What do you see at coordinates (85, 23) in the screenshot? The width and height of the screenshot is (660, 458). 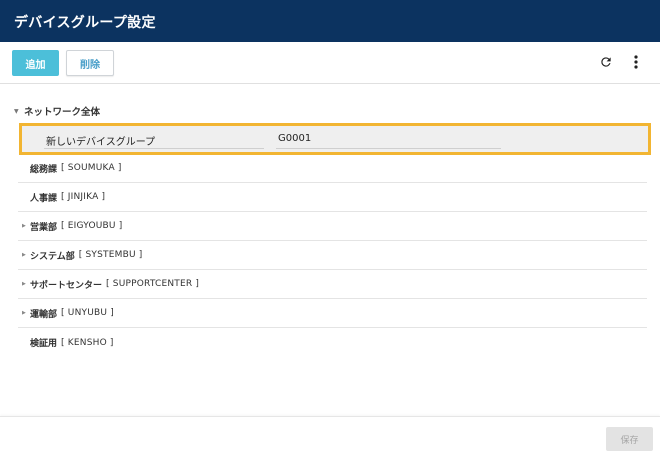 I see `page-title: デバイスグループ設定` at bounding box center [85, 23].